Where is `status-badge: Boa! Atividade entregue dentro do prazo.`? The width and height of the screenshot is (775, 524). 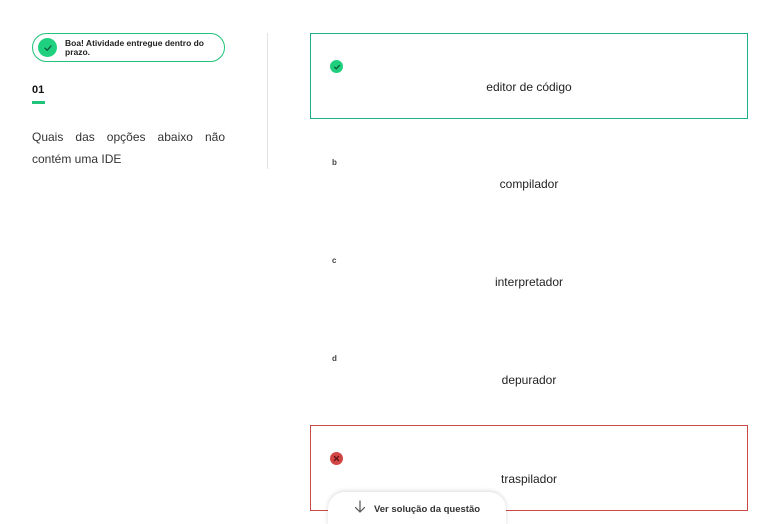
status-badge: Boa! Atividade entregue dentro do prazo. is located at coordinates (128, 47).